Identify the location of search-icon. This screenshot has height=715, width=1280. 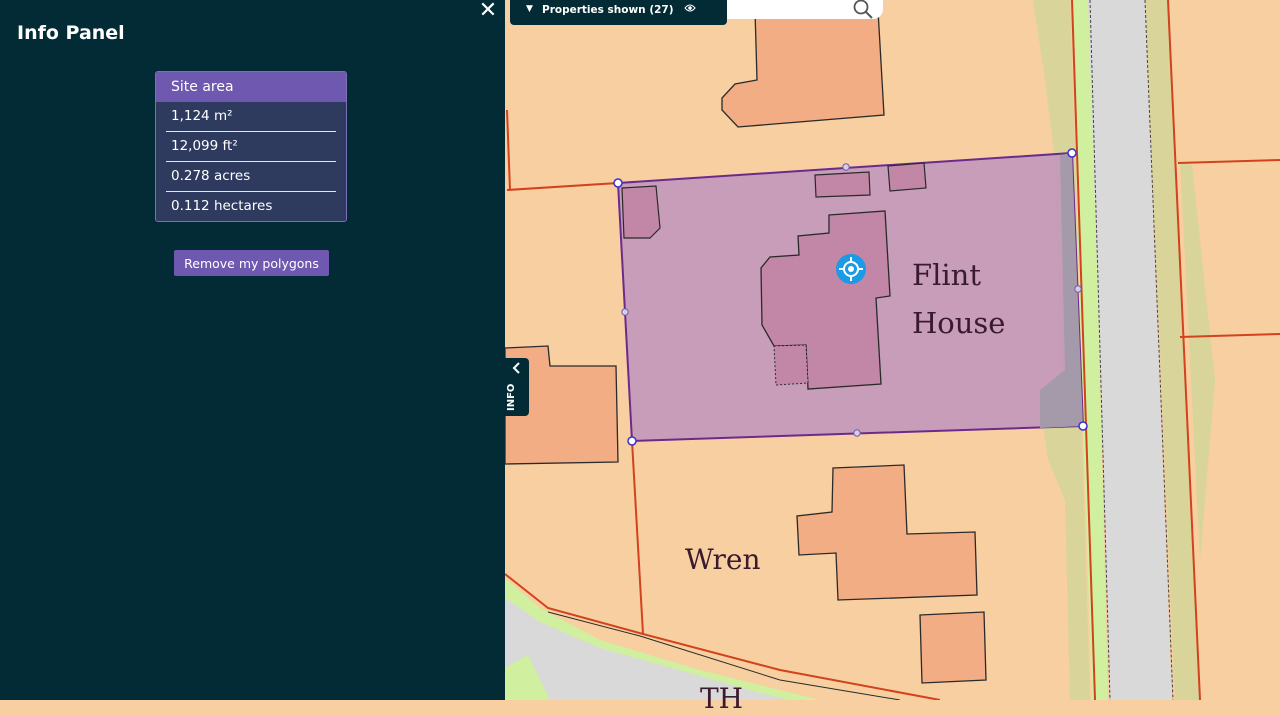
(863, 10).